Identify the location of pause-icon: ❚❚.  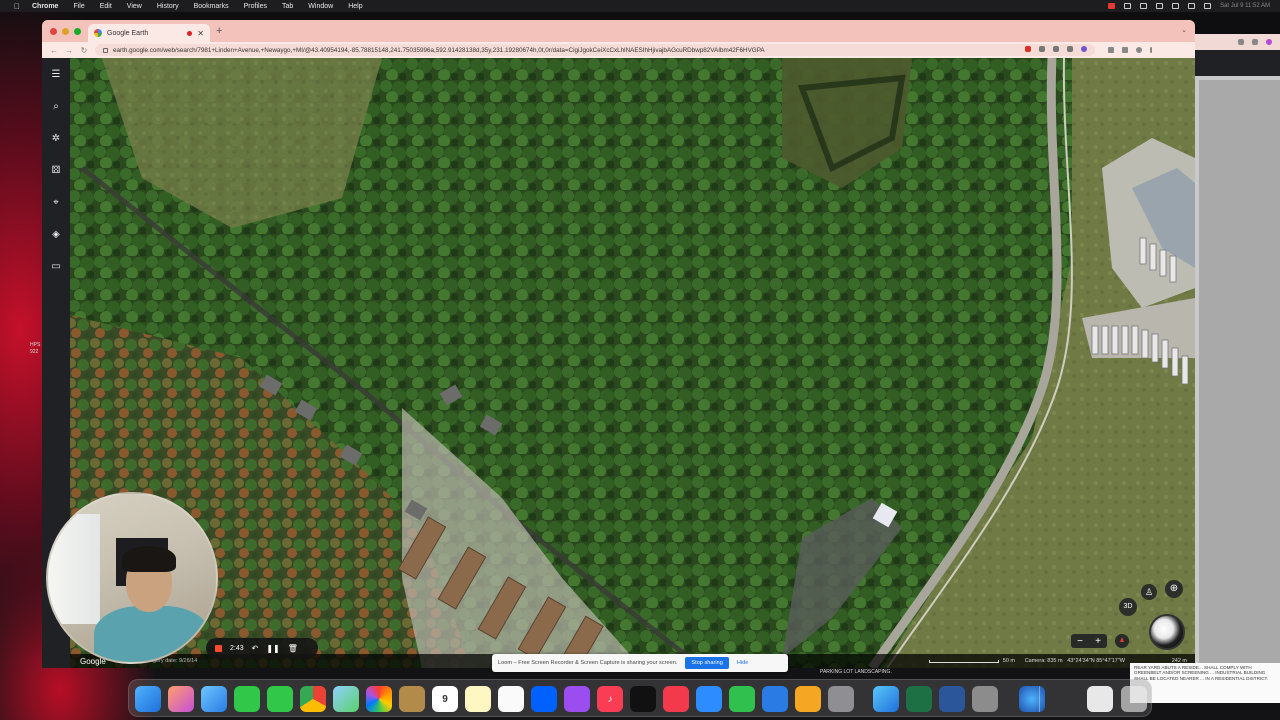
(272, 648).